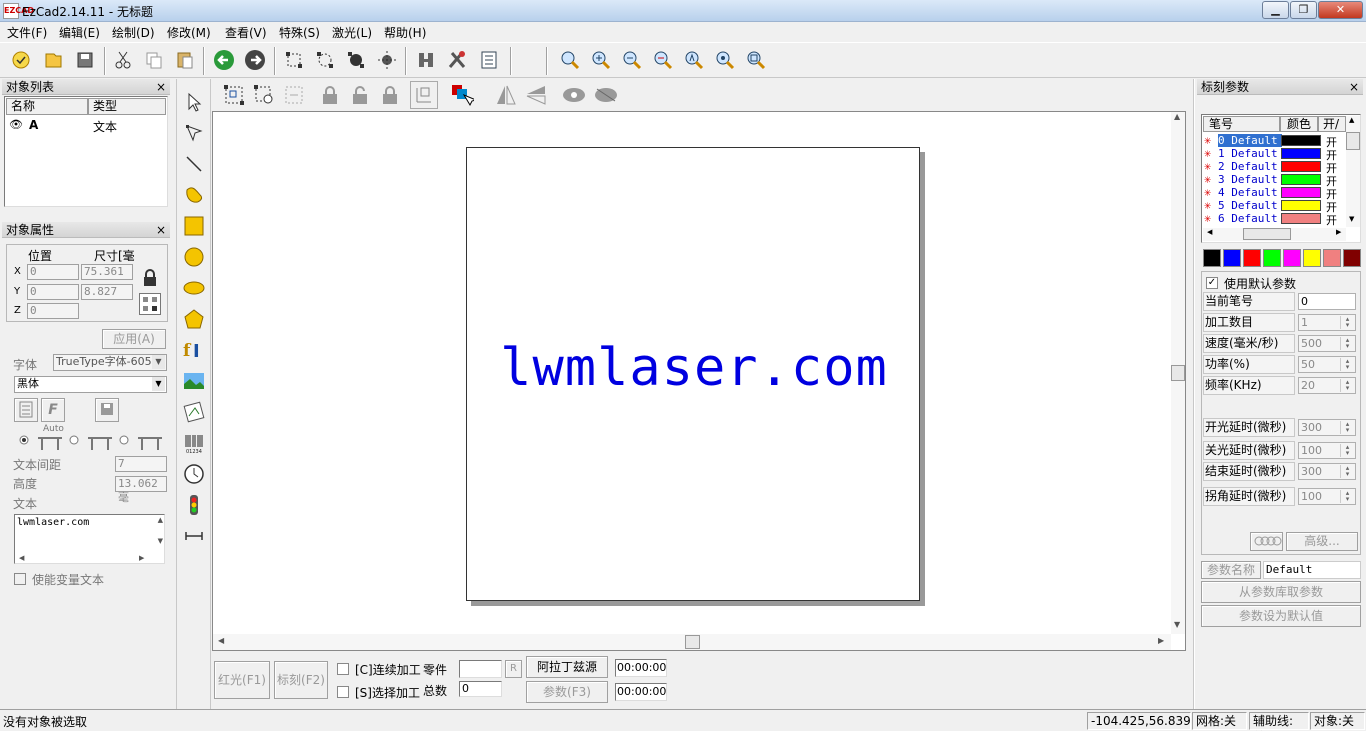 The image size is (1366, 731). What do you see at coordinates (194, 381) in the screenshot?
I see `bitmap-tool-icon` at bounding box center [194, 381].